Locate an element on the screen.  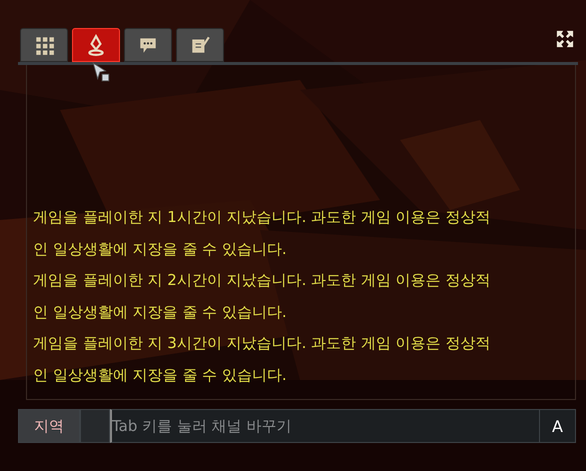
chat-message: 게임을 플레이한 지 2시간이 지났습니다. 과도한 게임 이용은 정상적인 일상생활에 지장을 줄 수 있습니다. is located at coordinates (262, 296).